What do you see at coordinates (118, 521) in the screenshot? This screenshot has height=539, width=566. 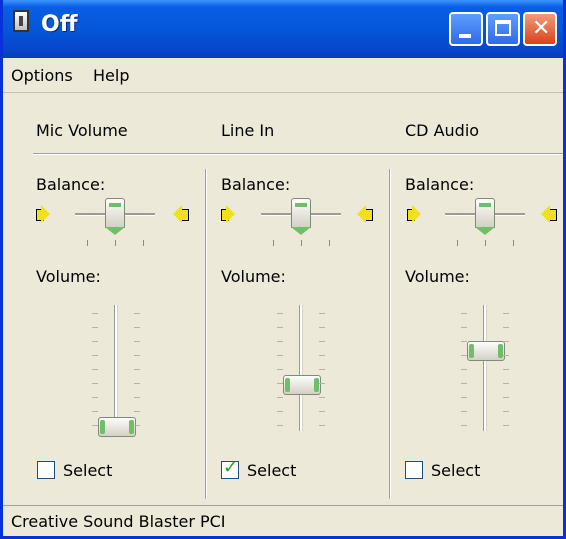 I see `status-text: Creative Sound Blaster PCI` at bounding box center [118, 521].